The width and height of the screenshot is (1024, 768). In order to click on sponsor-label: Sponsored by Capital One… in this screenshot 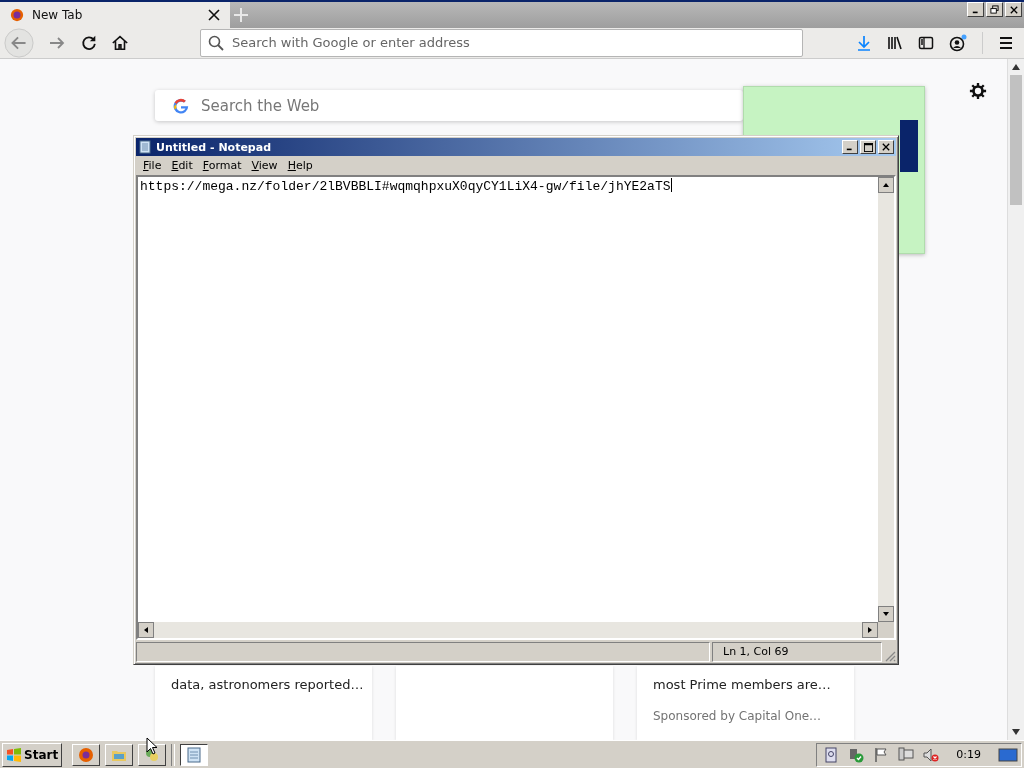, I will do `click(737, 716)`.